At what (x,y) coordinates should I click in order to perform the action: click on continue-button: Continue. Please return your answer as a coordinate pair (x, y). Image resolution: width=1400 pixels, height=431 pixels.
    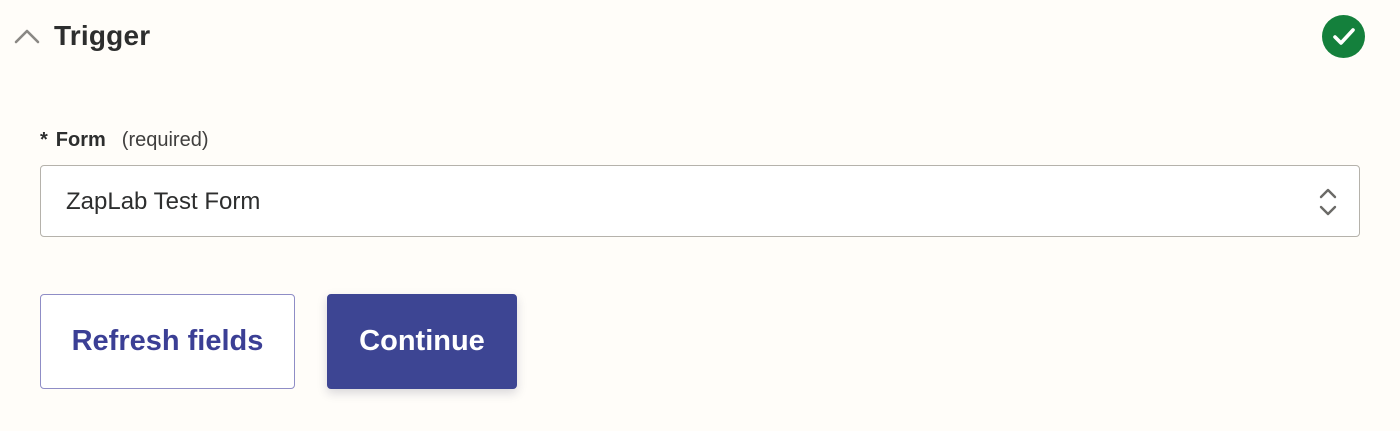
    Looking at the image, I should click on (422, 341).